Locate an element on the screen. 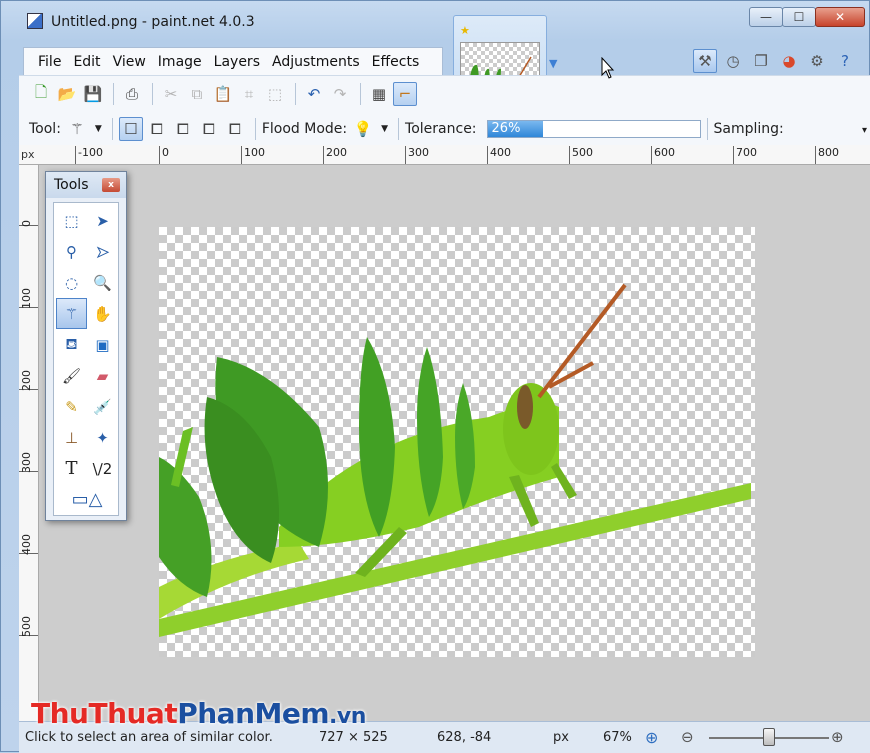 Image resolution: width=870 pixels, height=753 pixels. selection-mode-replace-icon: ☐ is located at coordinates (130, 129).